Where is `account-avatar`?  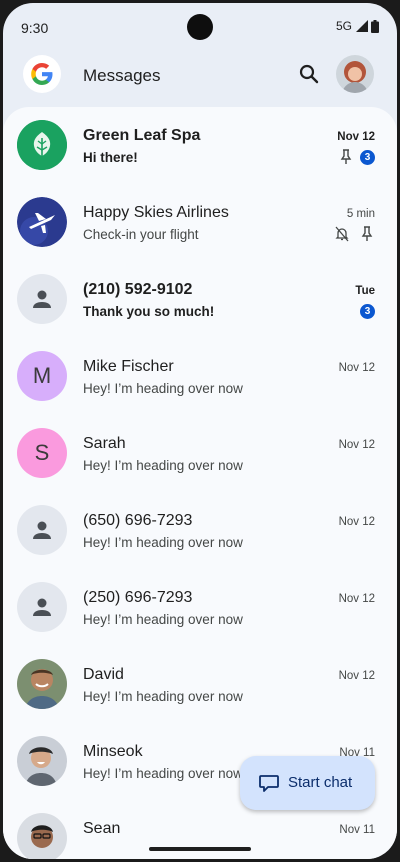 account-avatar is located at coordinates (355, 74).